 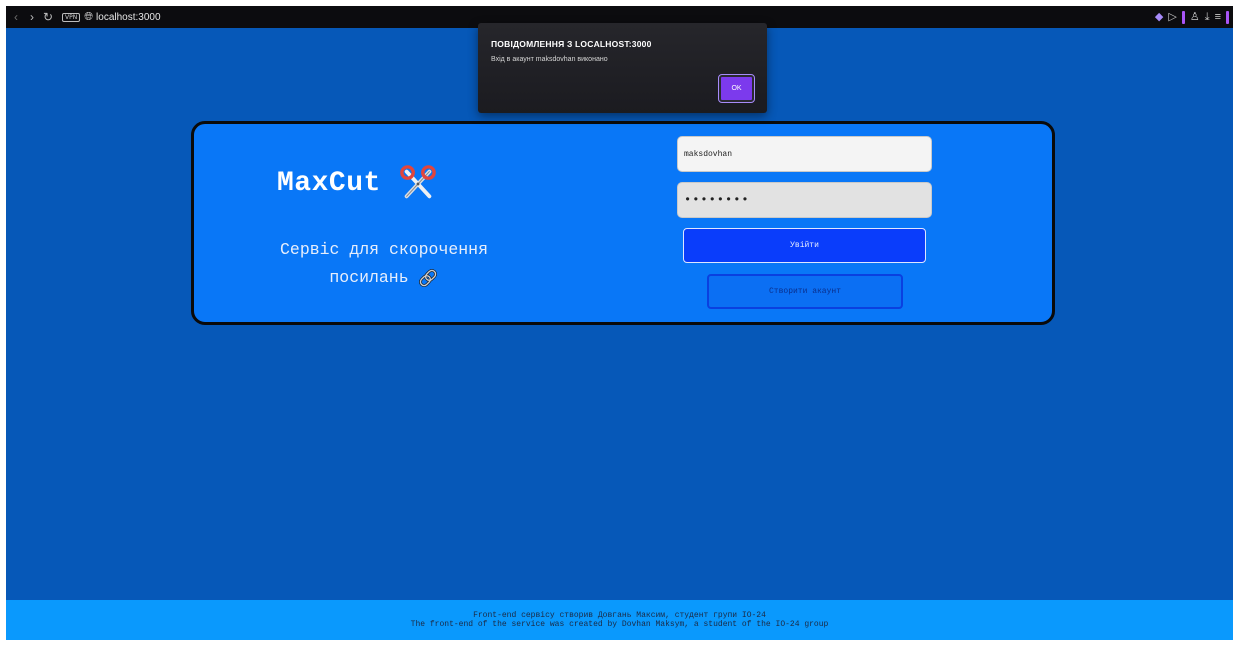 What do you see at coordinates (1159, 17) in the screenshot?
I see `shield-icon: ◆` at bounding box center [1159, 17].